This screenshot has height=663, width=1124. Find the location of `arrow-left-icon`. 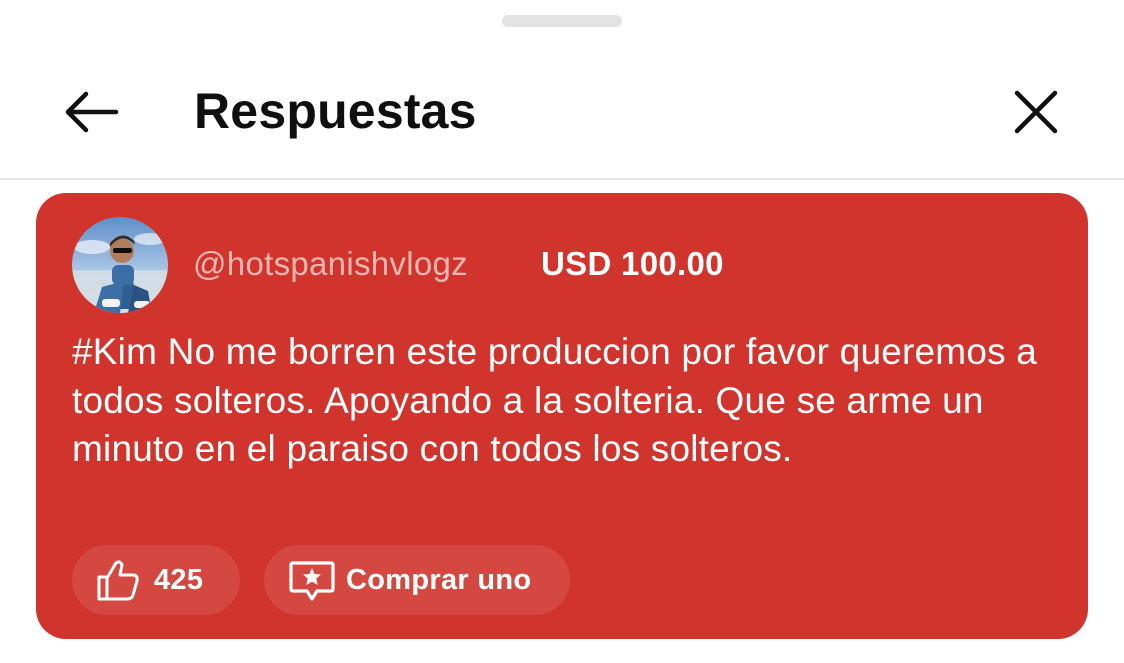

arrow-left-icon is located at coordinates (92, 112).